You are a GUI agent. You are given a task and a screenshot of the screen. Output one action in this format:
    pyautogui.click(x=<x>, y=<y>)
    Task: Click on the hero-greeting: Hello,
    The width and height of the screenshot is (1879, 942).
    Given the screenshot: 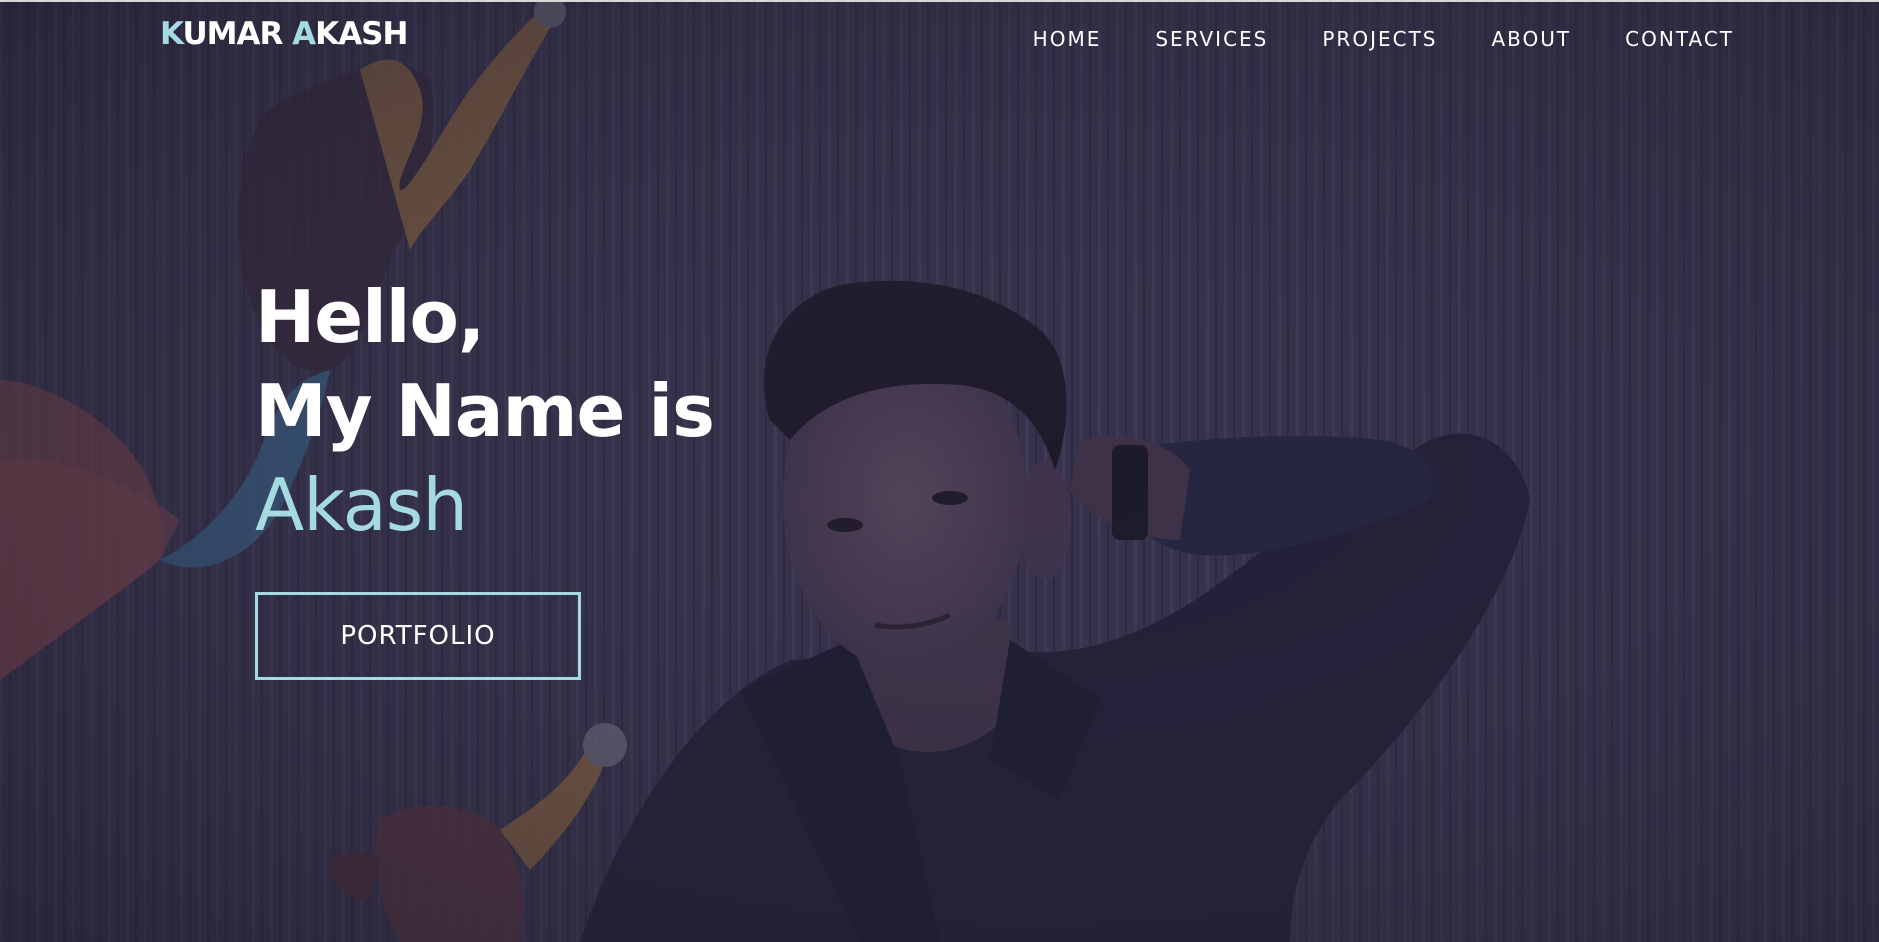 What is the action you would take?
    pyautogui.click(x=370, y=317)
    